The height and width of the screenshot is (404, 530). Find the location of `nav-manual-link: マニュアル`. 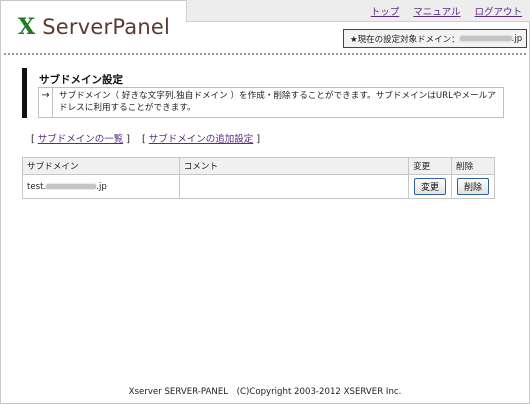

nav-manual-link: マニュアル is located at coordinates (436, 11).